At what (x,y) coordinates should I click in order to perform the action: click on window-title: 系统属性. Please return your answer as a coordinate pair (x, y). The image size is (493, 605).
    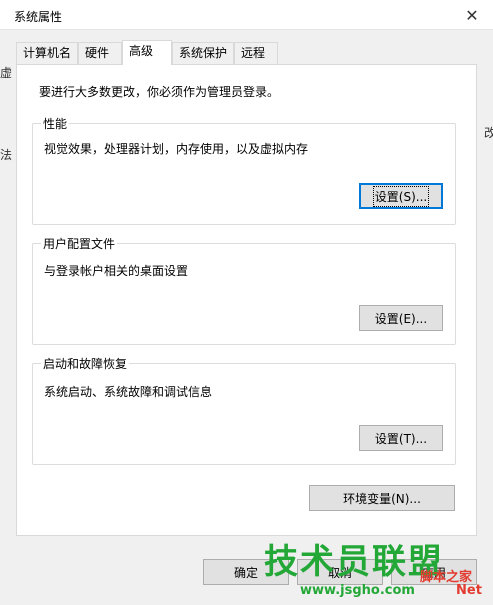
    Looking at the image, I should click on (38, 17).